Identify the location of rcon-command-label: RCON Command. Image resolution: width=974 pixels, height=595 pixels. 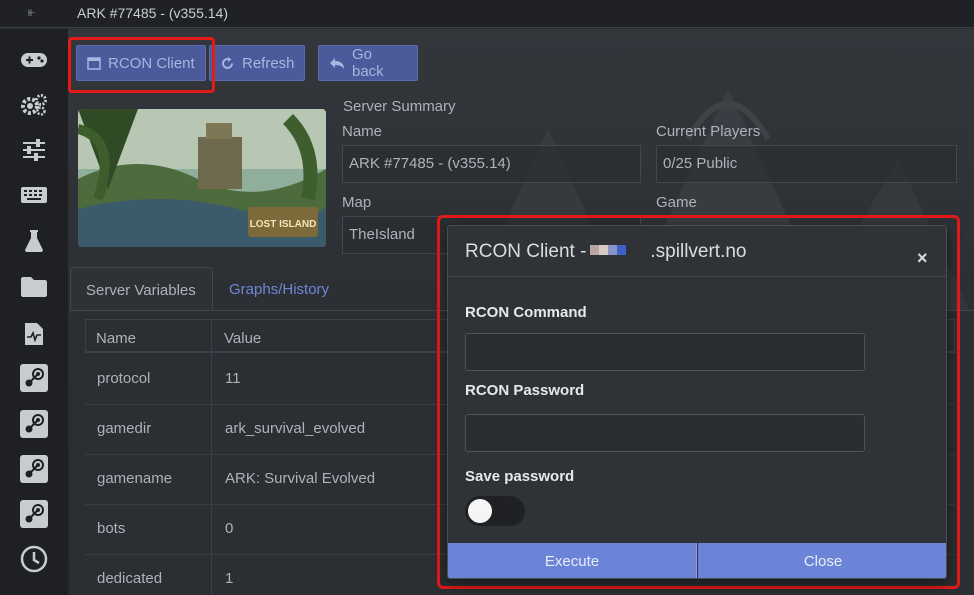
(526, 312).